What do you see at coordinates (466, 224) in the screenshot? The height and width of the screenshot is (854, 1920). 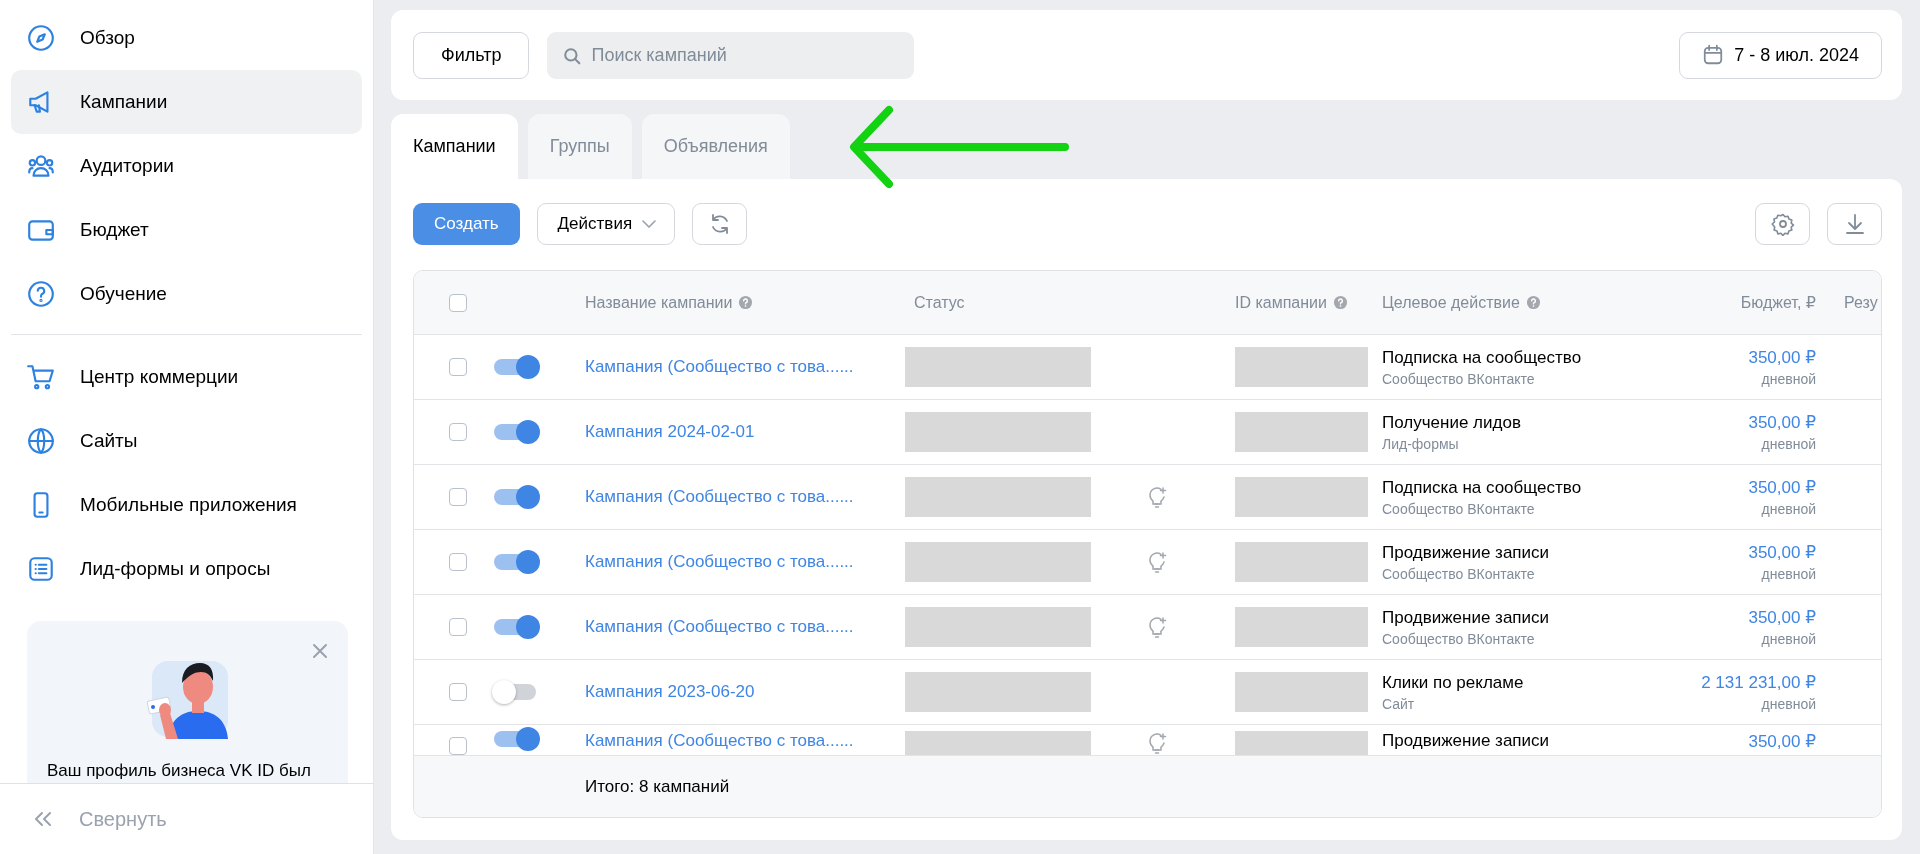 I see `create-button: Создать` at bounding box center [466, 224].